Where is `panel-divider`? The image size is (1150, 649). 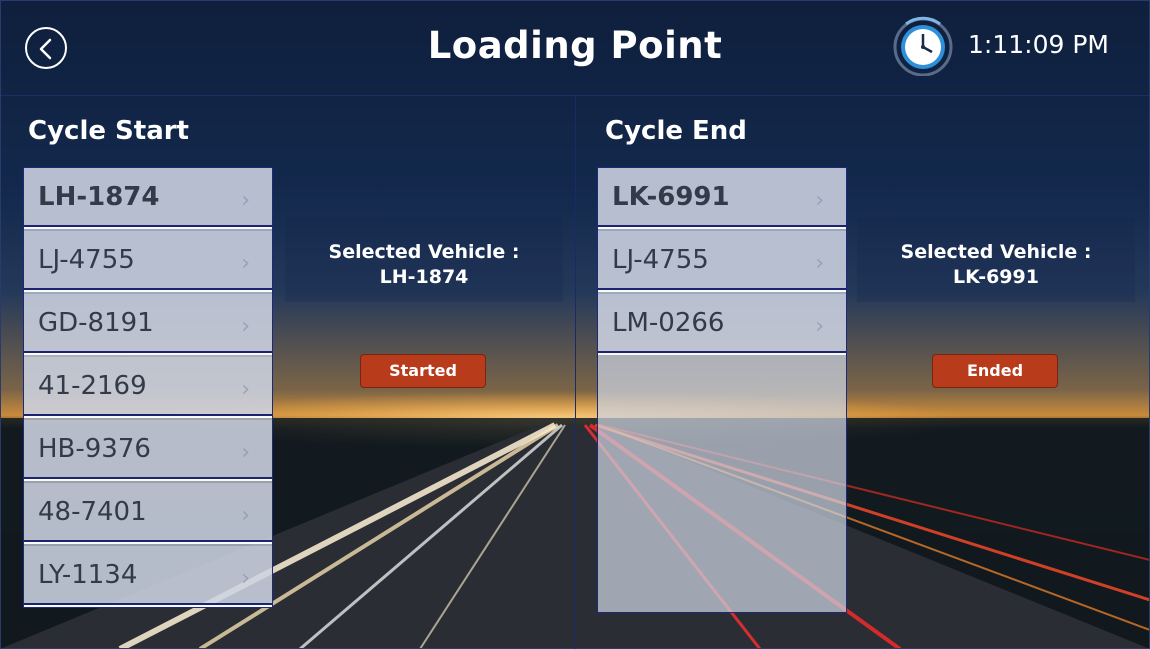 panel-divider is located at coordinates (575, 372).